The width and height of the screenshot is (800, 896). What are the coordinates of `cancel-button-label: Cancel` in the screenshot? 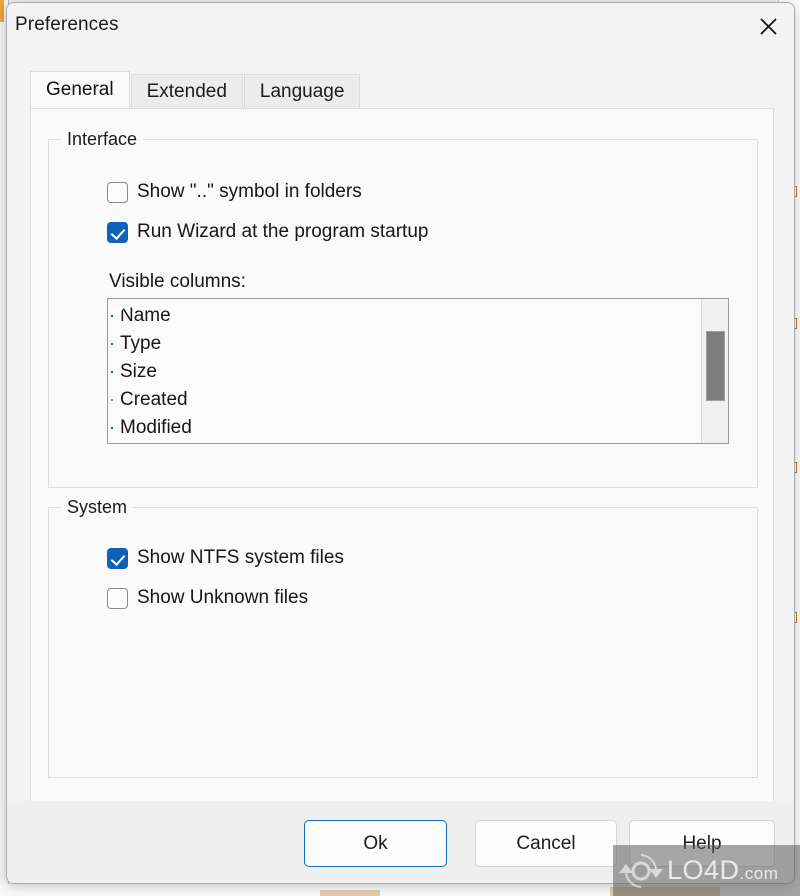 It's located at (546, 843).